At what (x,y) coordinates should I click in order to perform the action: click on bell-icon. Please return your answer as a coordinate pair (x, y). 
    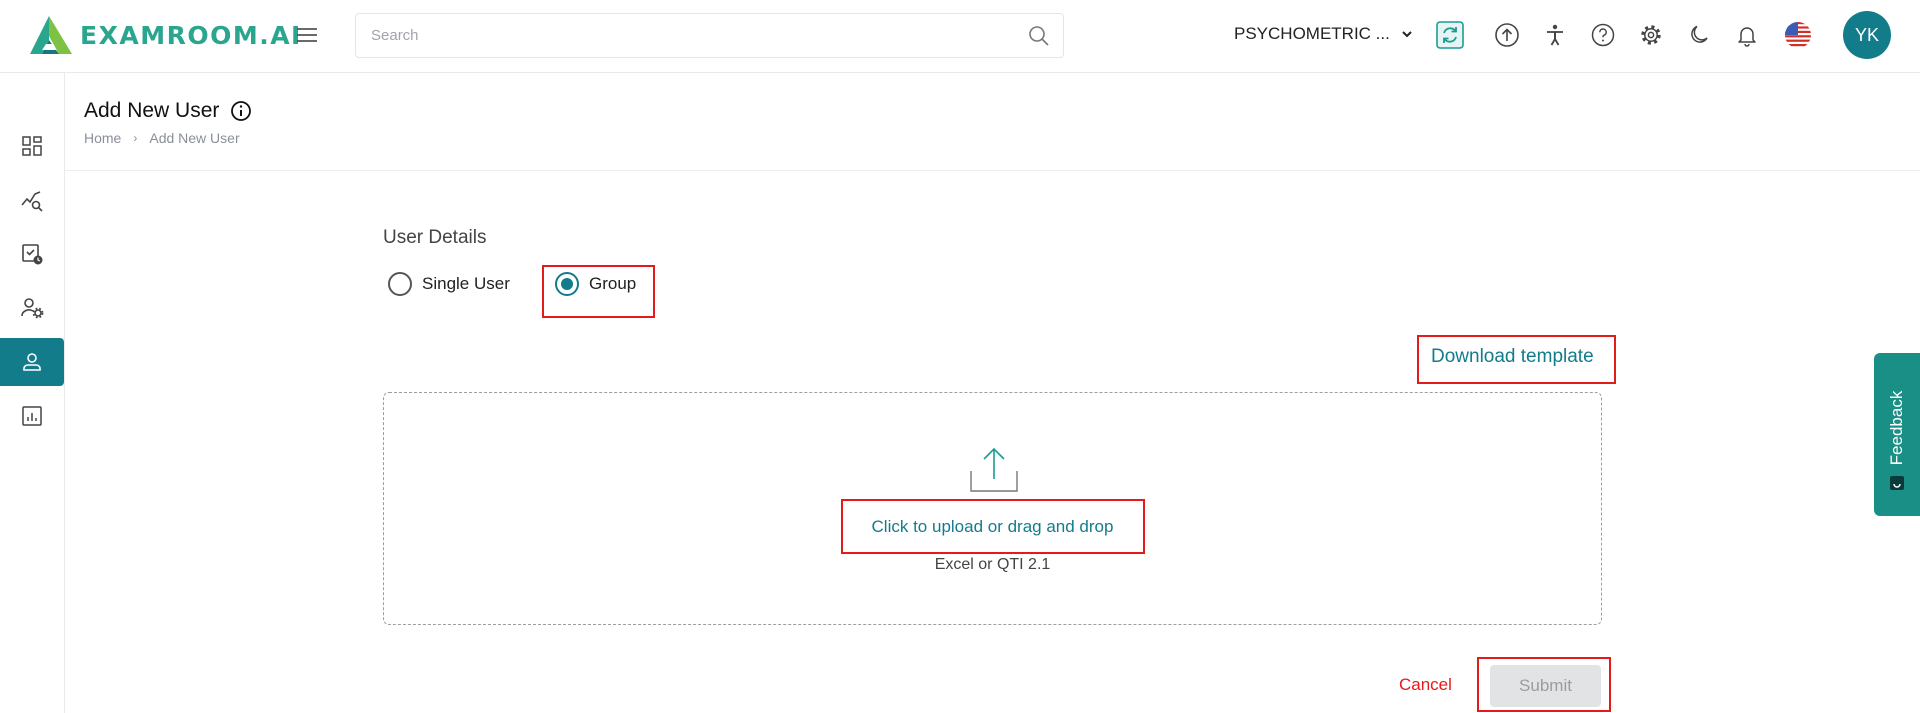
    Looking at the image, I should click on (1747, 37).